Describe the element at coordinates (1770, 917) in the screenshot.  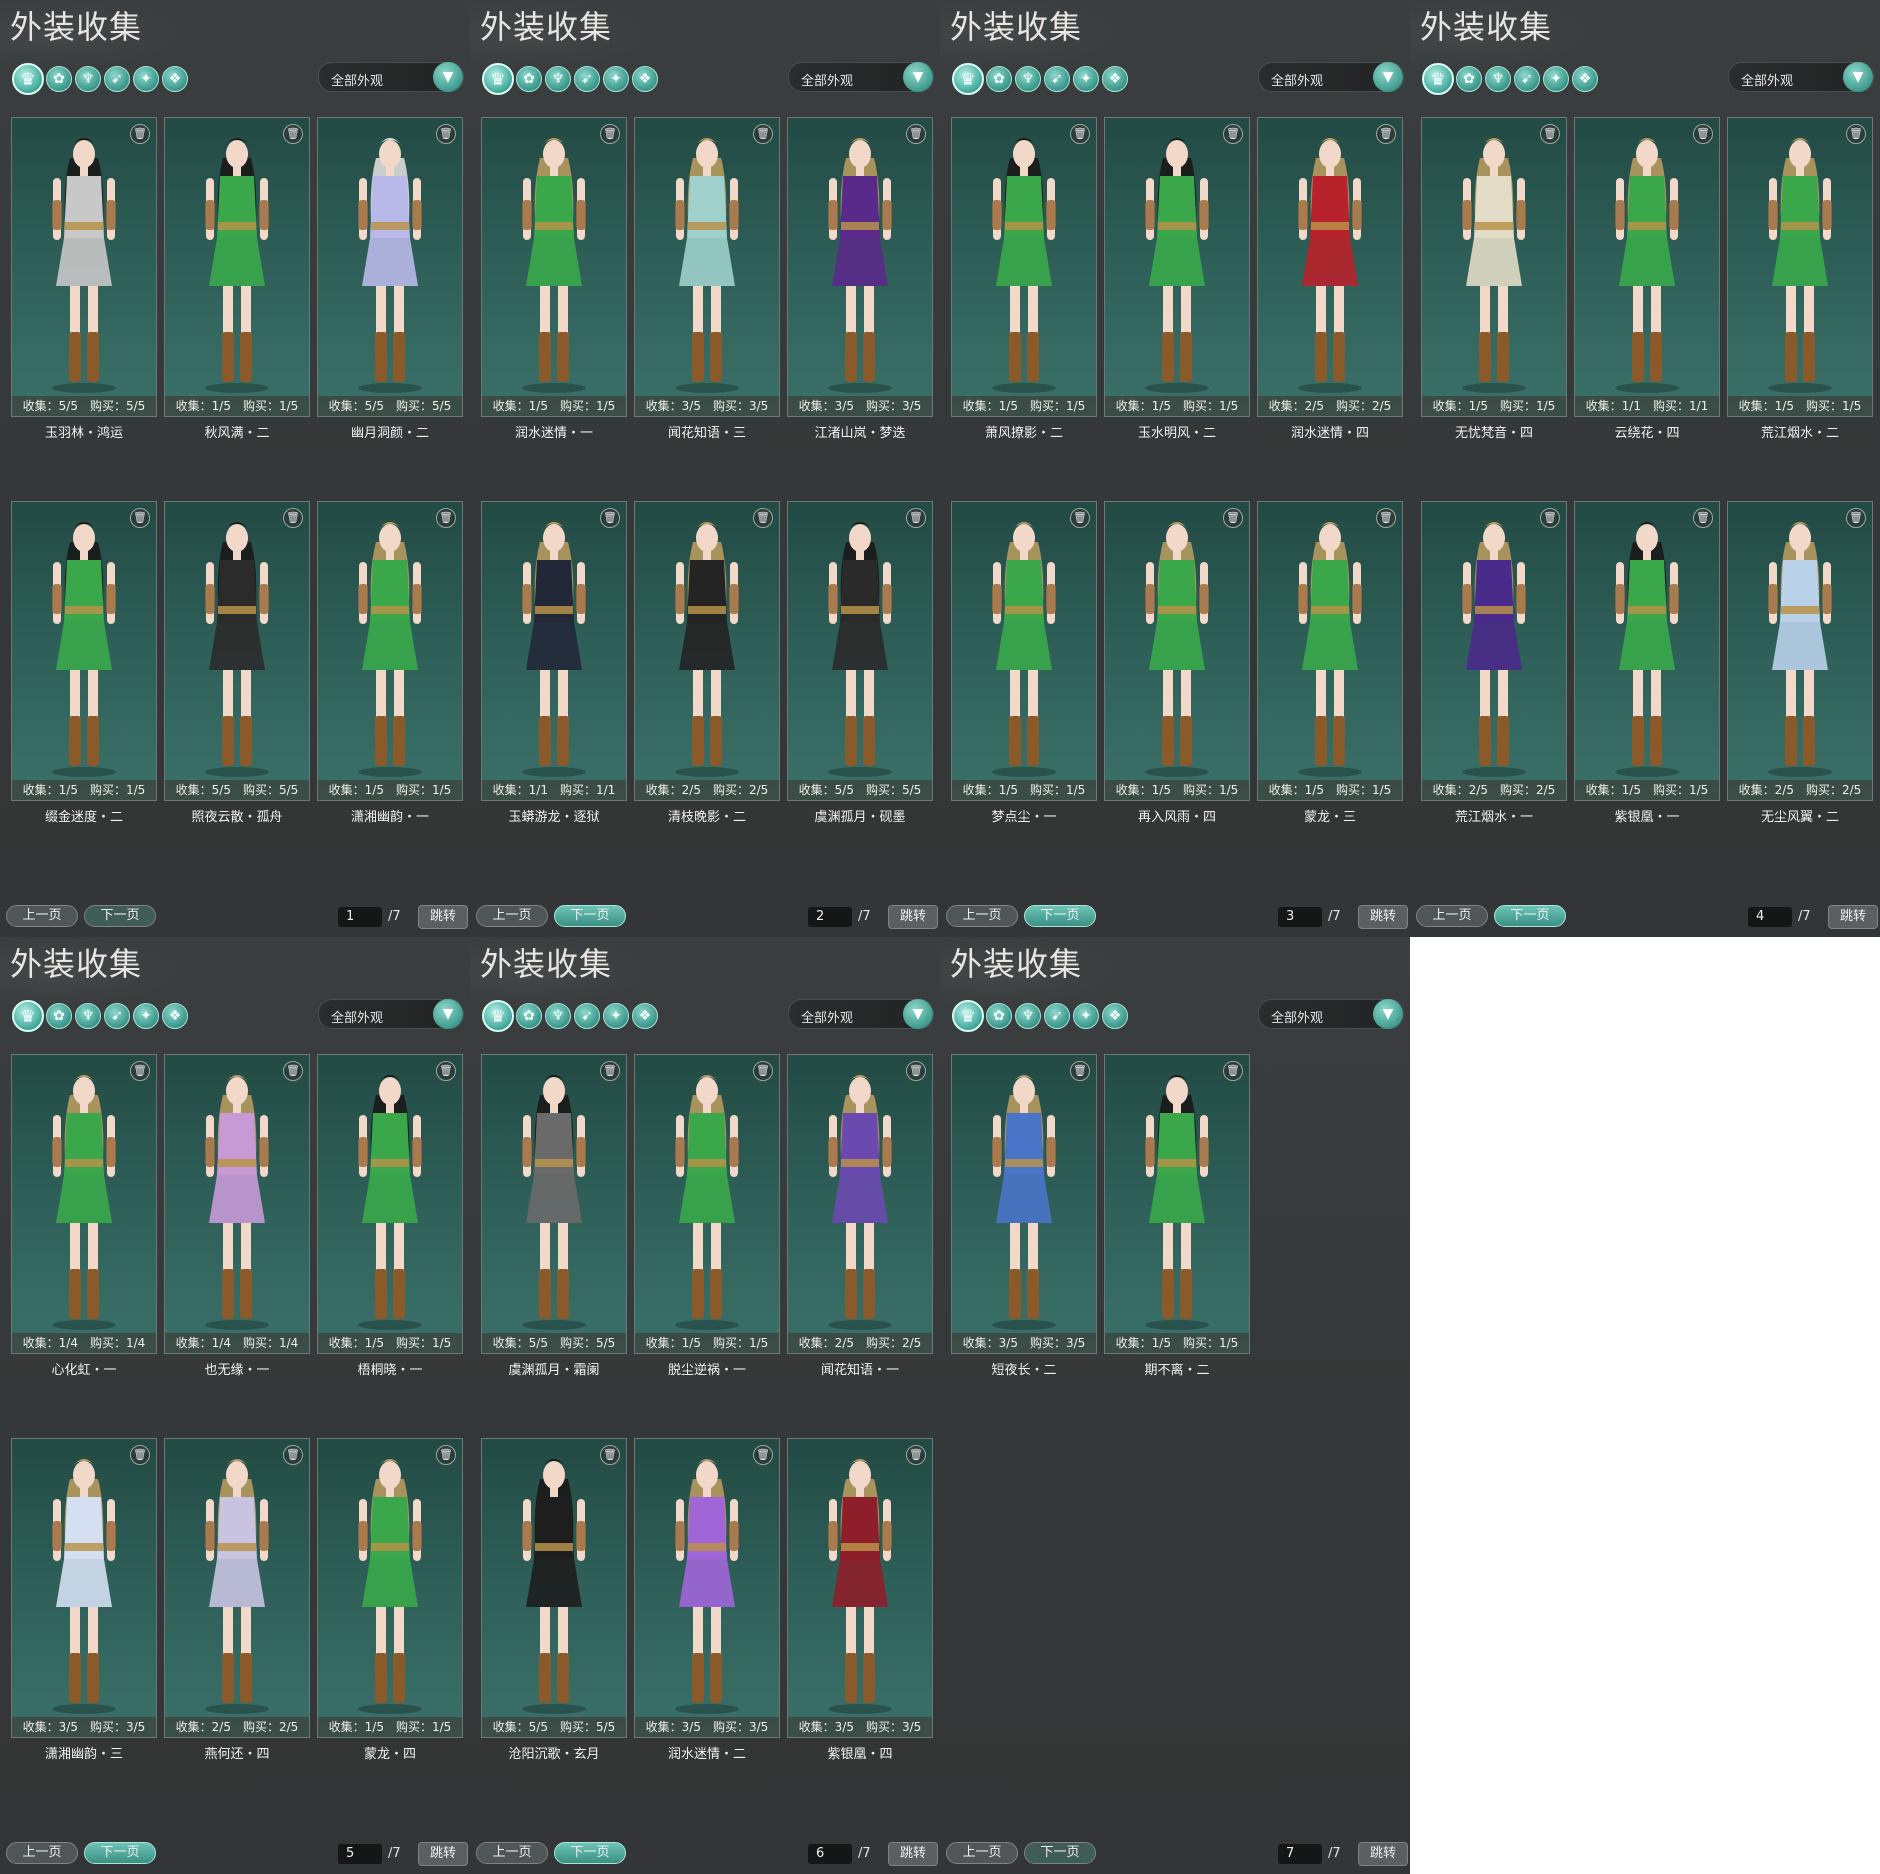
I see `page-number-input: 4` at that location.